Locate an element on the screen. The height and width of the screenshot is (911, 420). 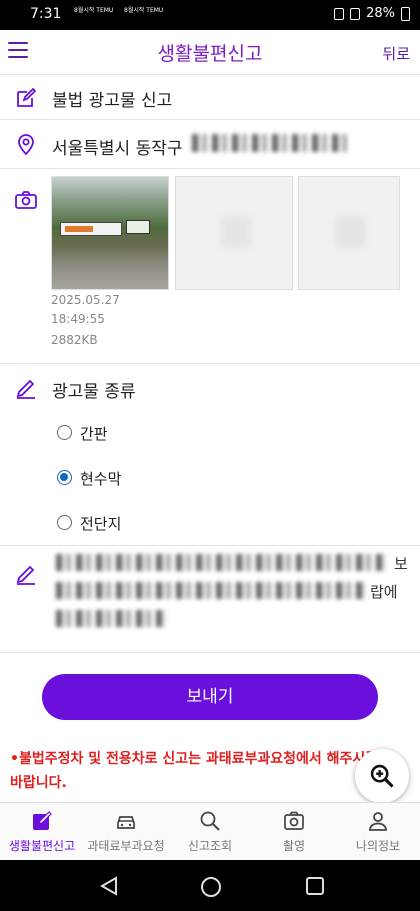
nav-my-info-label: 나의정보 is located at coordinates (378, 846).